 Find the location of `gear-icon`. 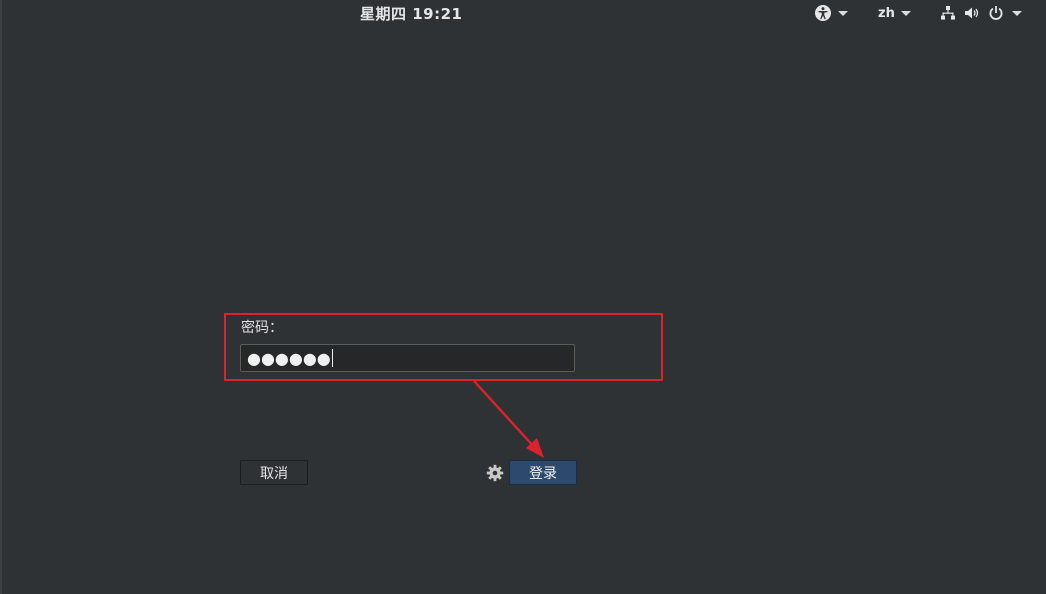

gear-icon is located at coordinates (495, 473).